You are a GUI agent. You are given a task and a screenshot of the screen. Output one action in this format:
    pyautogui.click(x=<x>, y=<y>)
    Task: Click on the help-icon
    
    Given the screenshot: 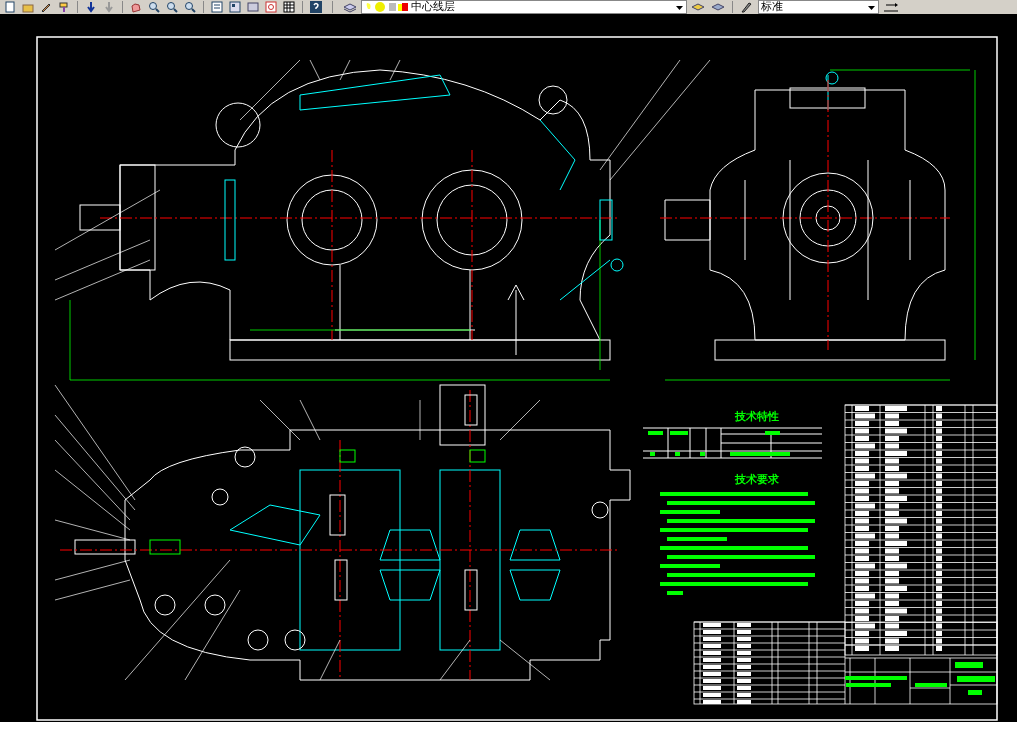 What is the action you would take?
    pyautogui.click(x=316, y=7)
    